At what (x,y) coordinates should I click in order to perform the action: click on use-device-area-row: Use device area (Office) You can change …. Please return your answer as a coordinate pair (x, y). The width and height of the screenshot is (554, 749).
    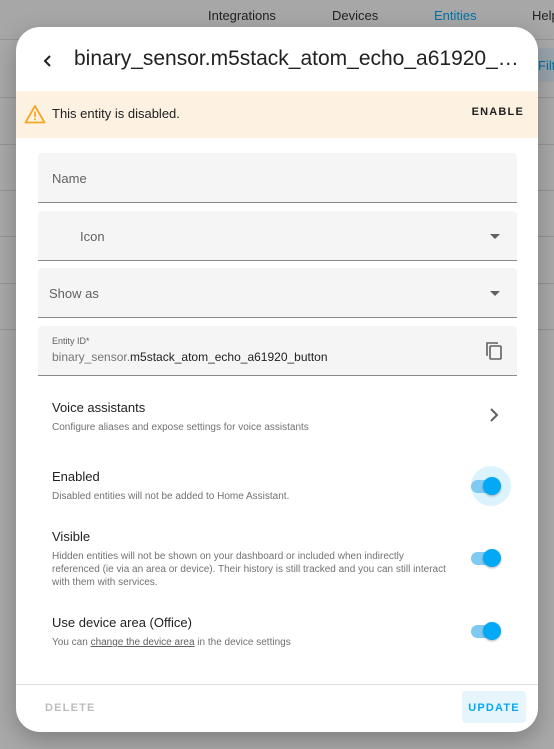
    Looking at the image, I should click on (287, 632).